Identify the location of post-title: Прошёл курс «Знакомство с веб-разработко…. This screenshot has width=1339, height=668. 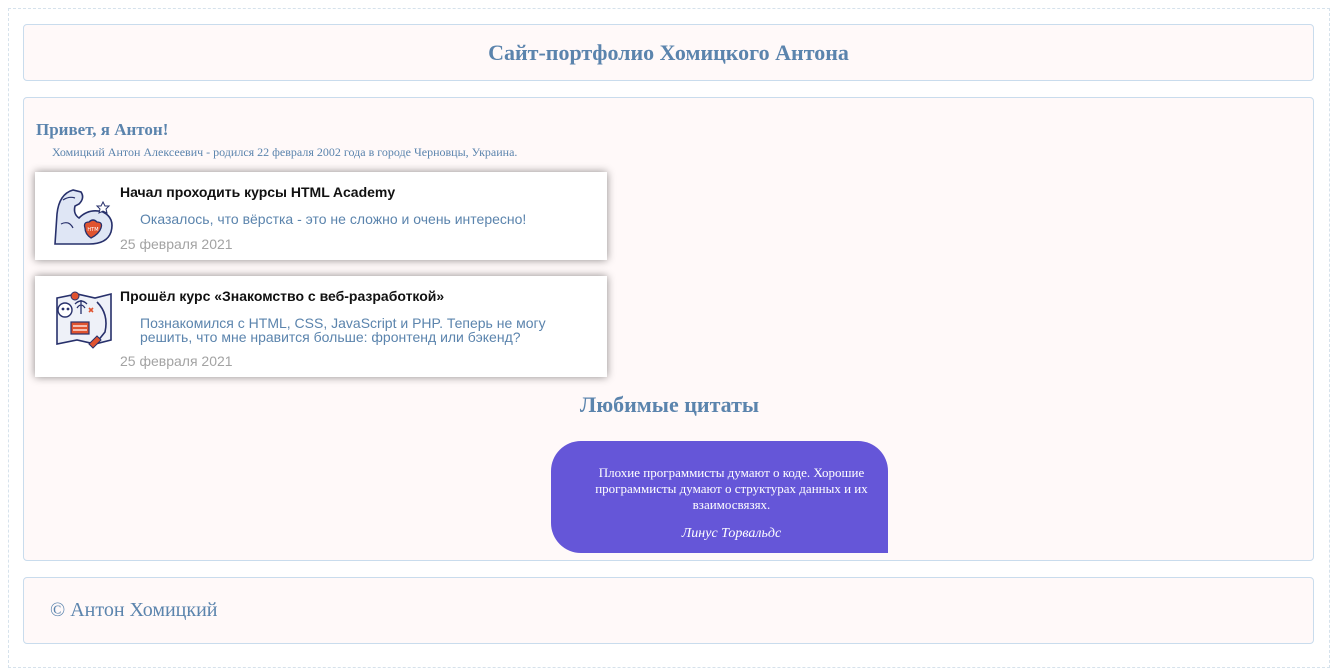
(282, 296).